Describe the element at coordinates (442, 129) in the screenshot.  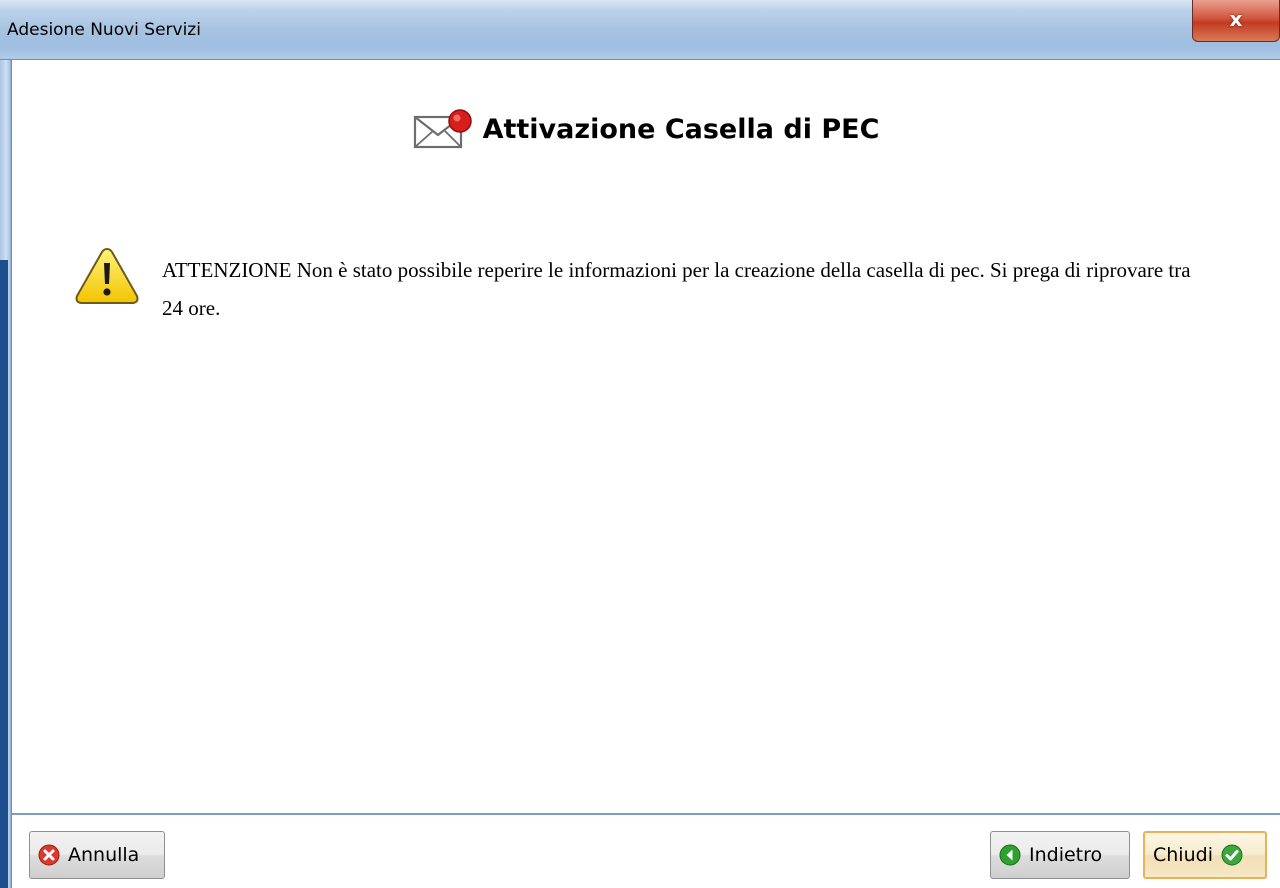
I see `pec-envelope-icon` at that location.